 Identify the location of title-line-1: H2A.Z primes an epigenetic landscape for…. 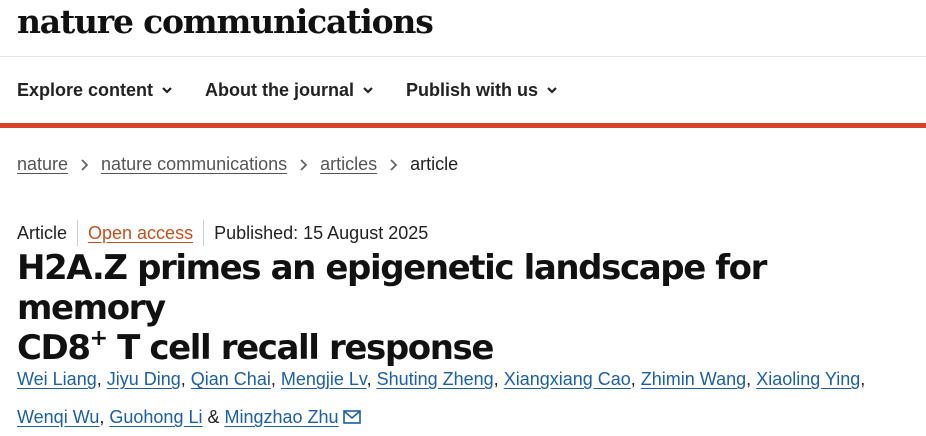
(392, 288).